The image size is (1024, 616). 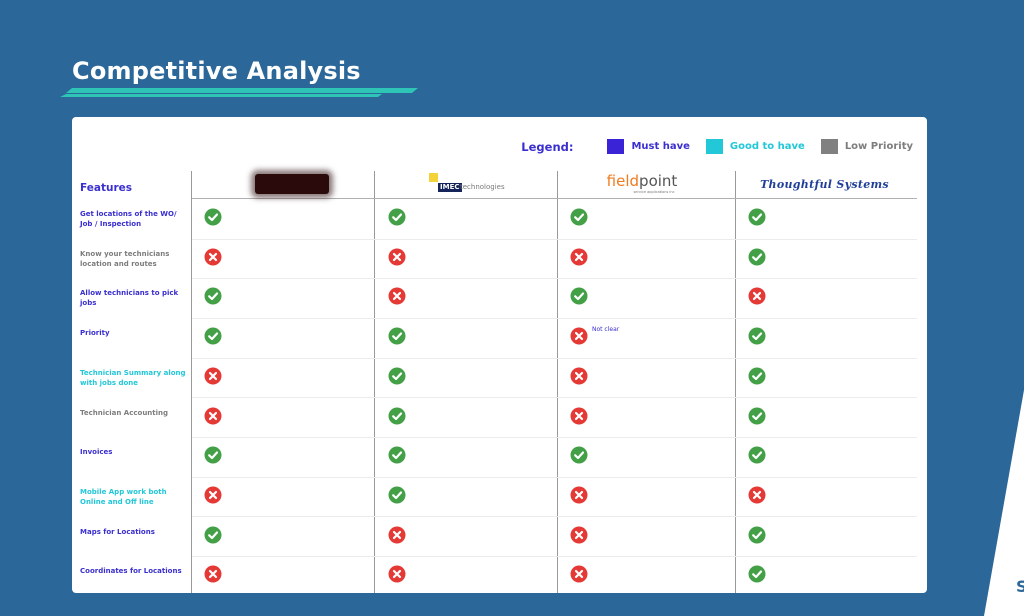 I want to click on fieldpoint-logo-text-a: field, so click(x=623, y=181).